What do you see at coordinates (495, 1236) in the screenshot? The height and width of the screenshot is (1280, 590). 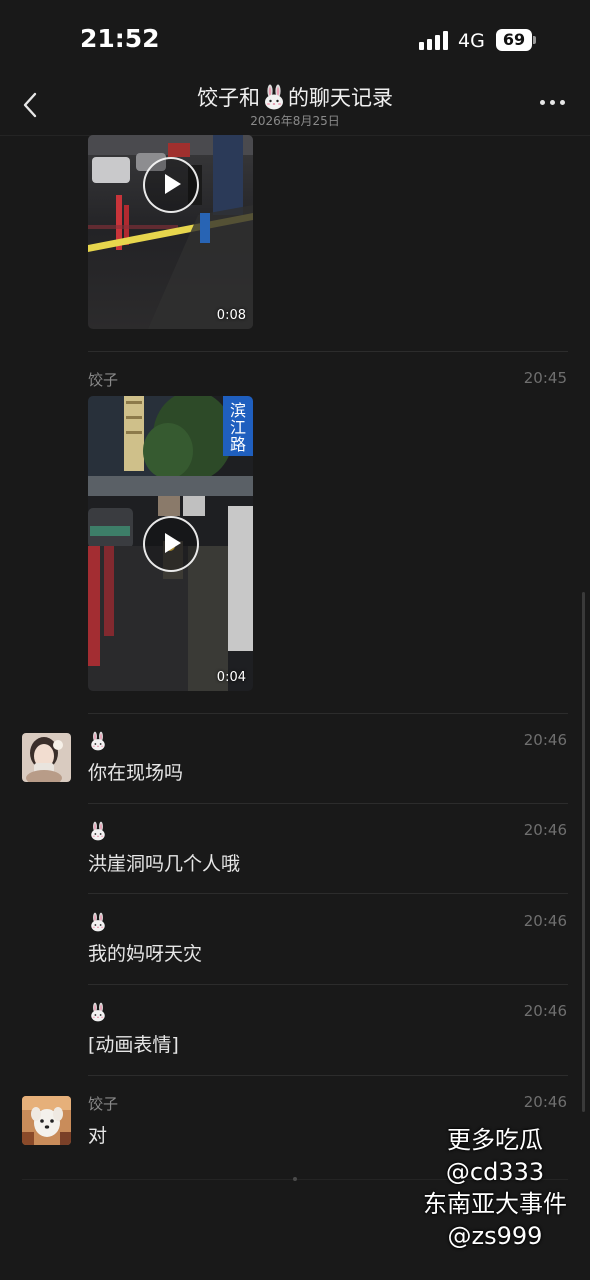 I see `watermark-line: @zs999` at bounding box center [495, 1236].